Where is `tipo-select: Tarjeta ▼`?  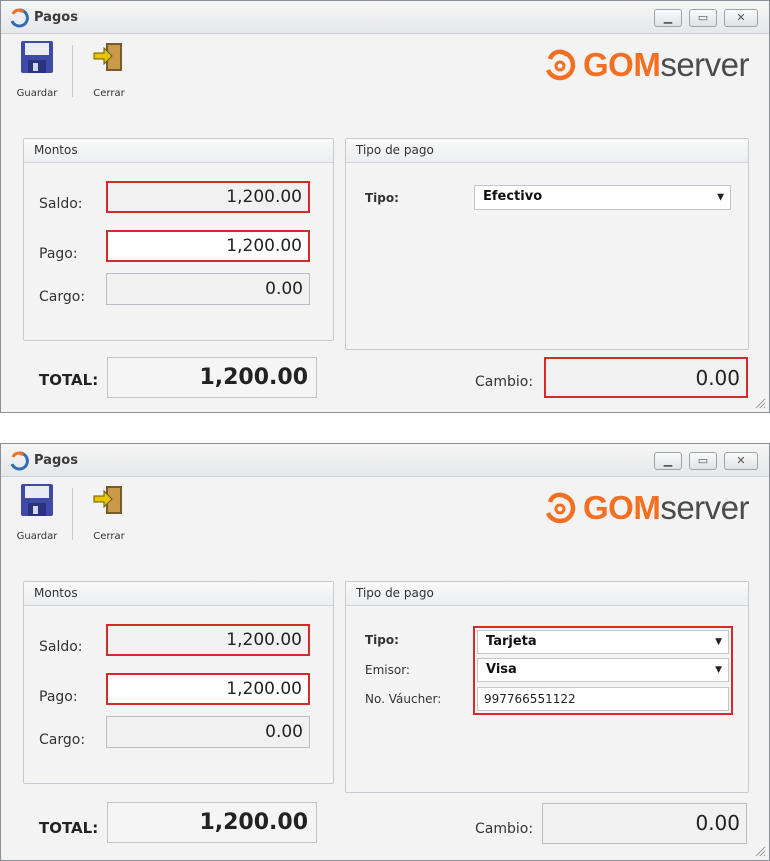
tipo-select: Tarjeta ▼ is located at coordinates (603, 642).